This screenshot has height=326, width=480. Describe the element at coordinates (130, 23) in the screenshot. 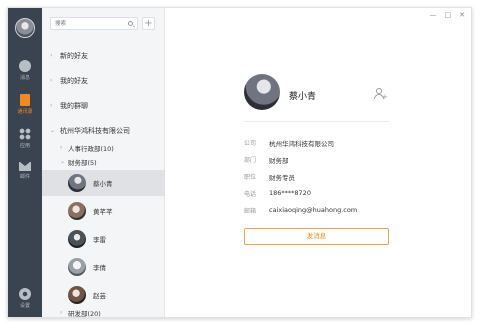

I see `search-icon` at that location.